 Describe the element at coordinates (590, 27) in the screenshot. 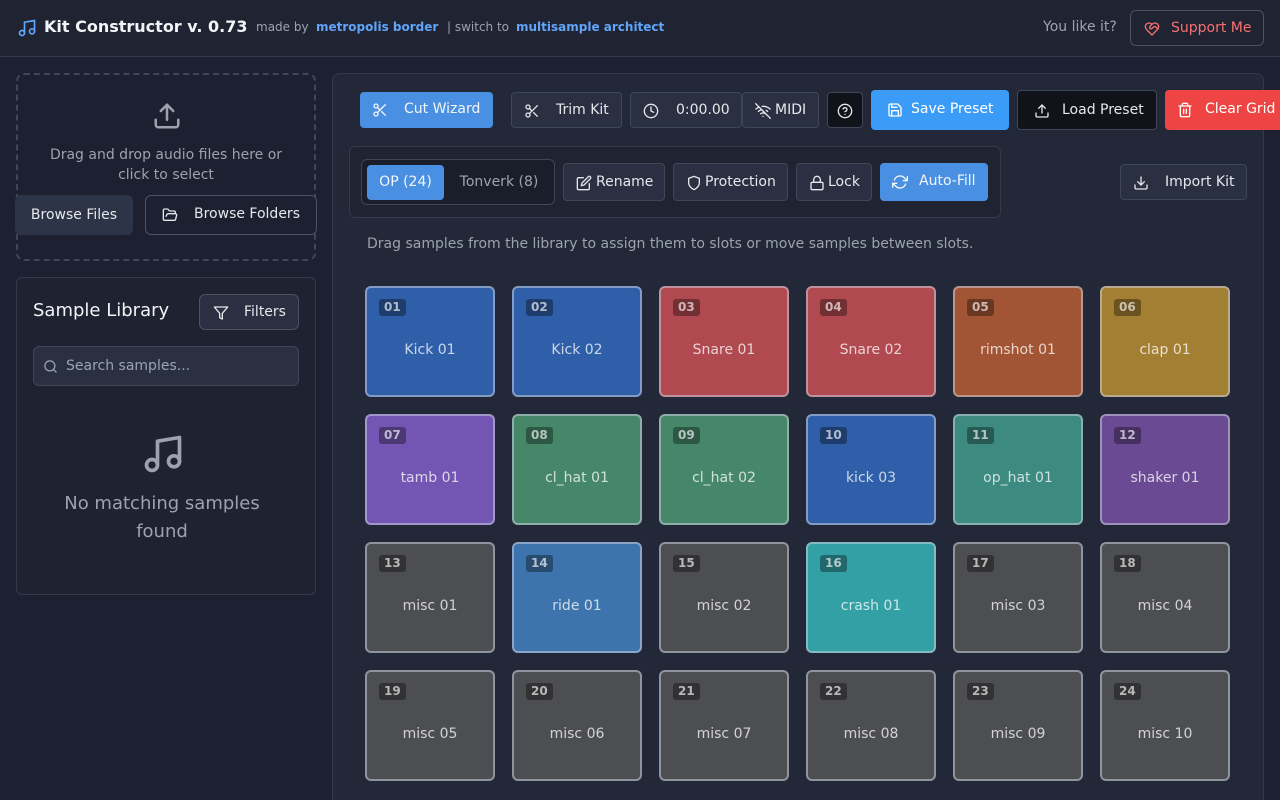

I see `switch-app-link: multisample architect` at that location.